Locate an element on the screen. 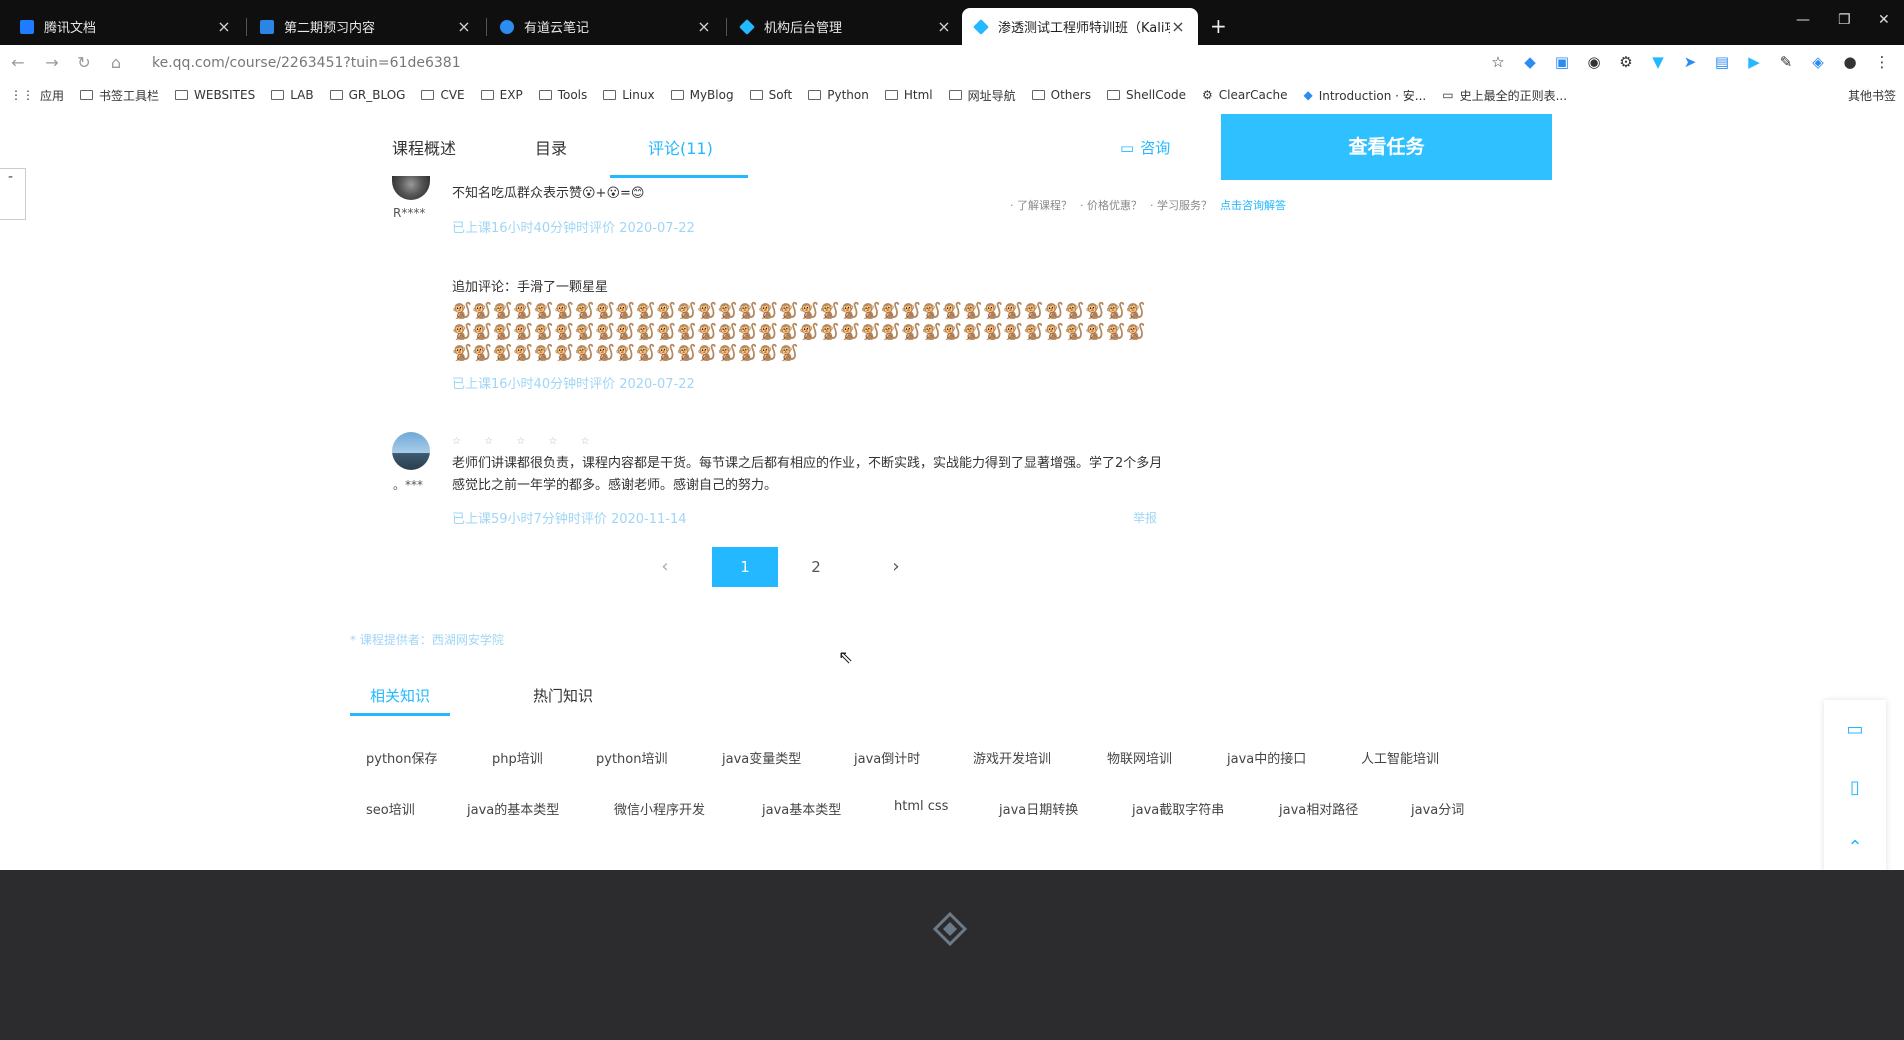  back-to-top-icon: ⌃ is located at coordinates (1855, 848).